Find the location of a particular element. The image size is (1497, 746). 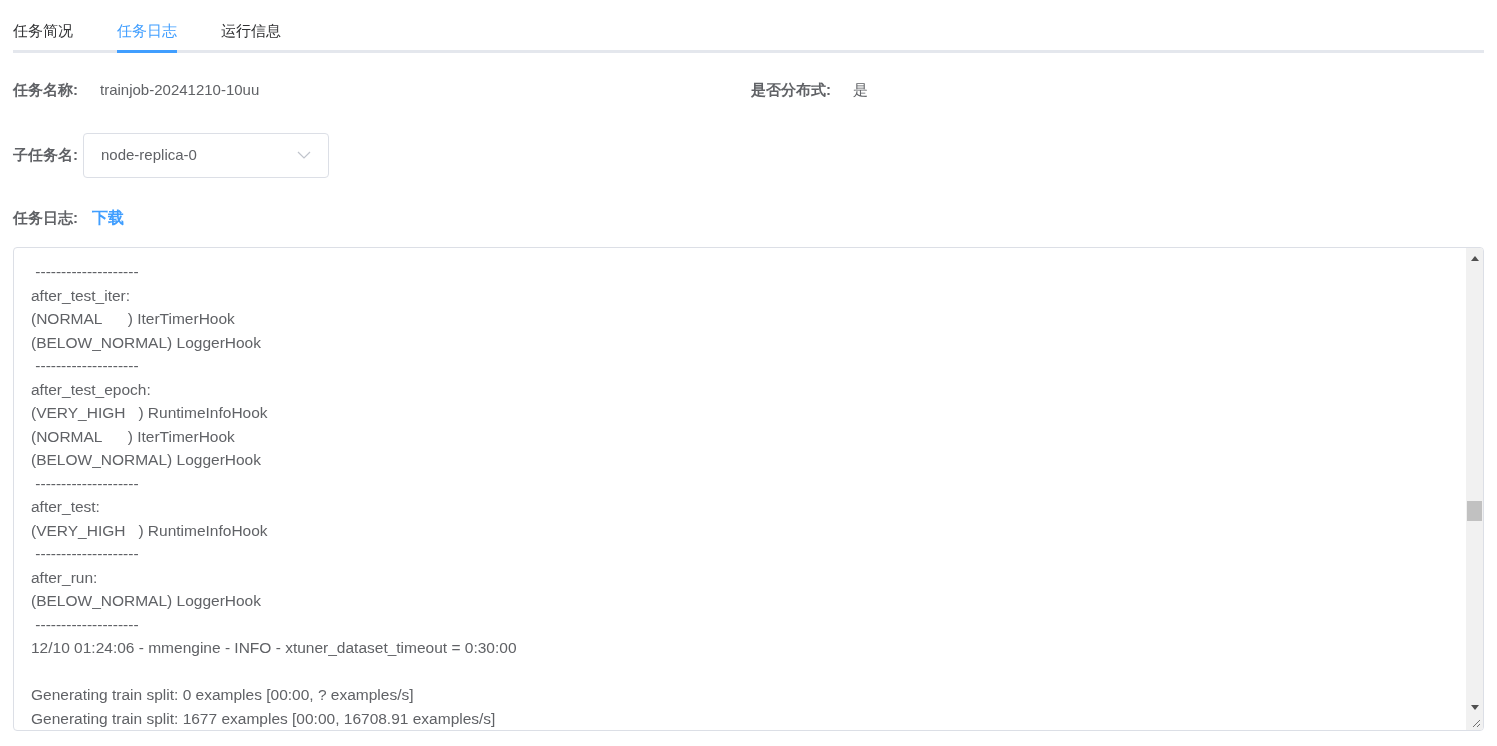

log-line: after_test: is located at coordinates (65, 506).